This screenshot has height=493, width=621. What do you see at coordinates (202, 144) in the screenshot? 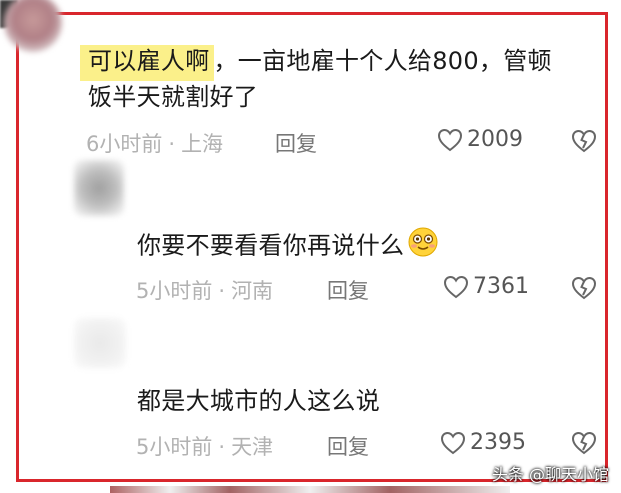
I see `location: 上海` at bounding box center [202, 144].